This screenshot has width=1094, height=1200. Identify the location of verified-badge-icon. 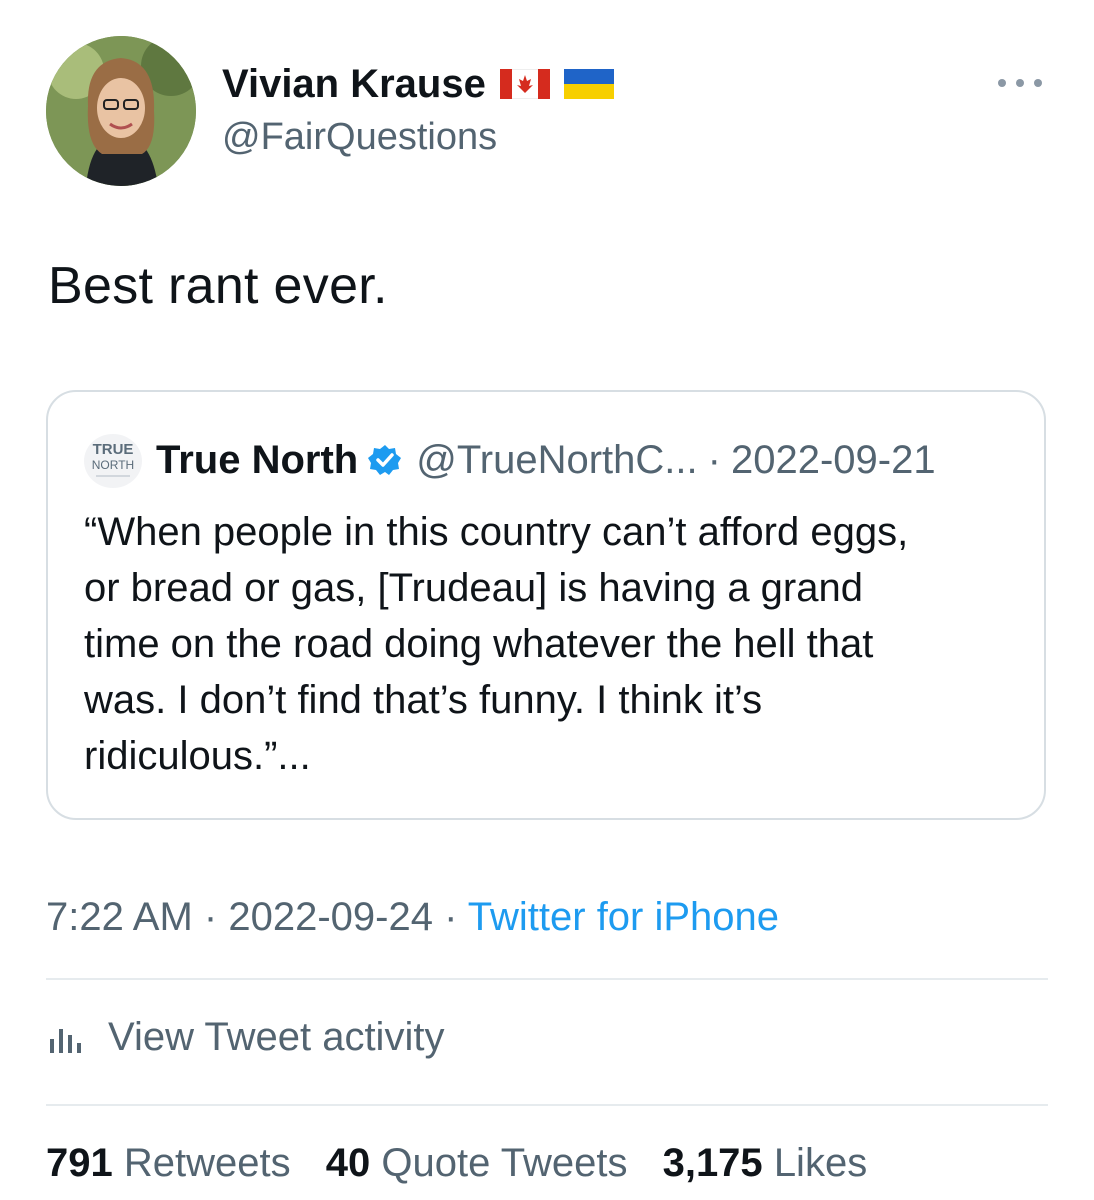
(385, 460).